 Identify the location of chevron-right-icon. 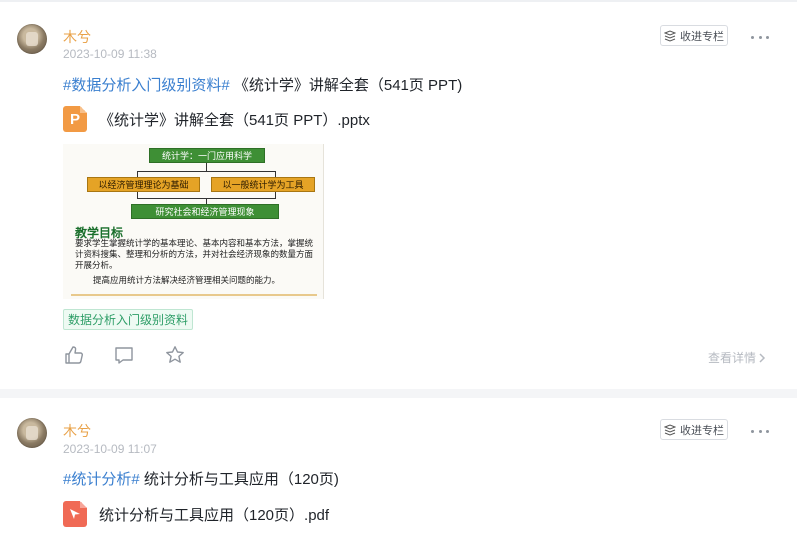
(762, 357).